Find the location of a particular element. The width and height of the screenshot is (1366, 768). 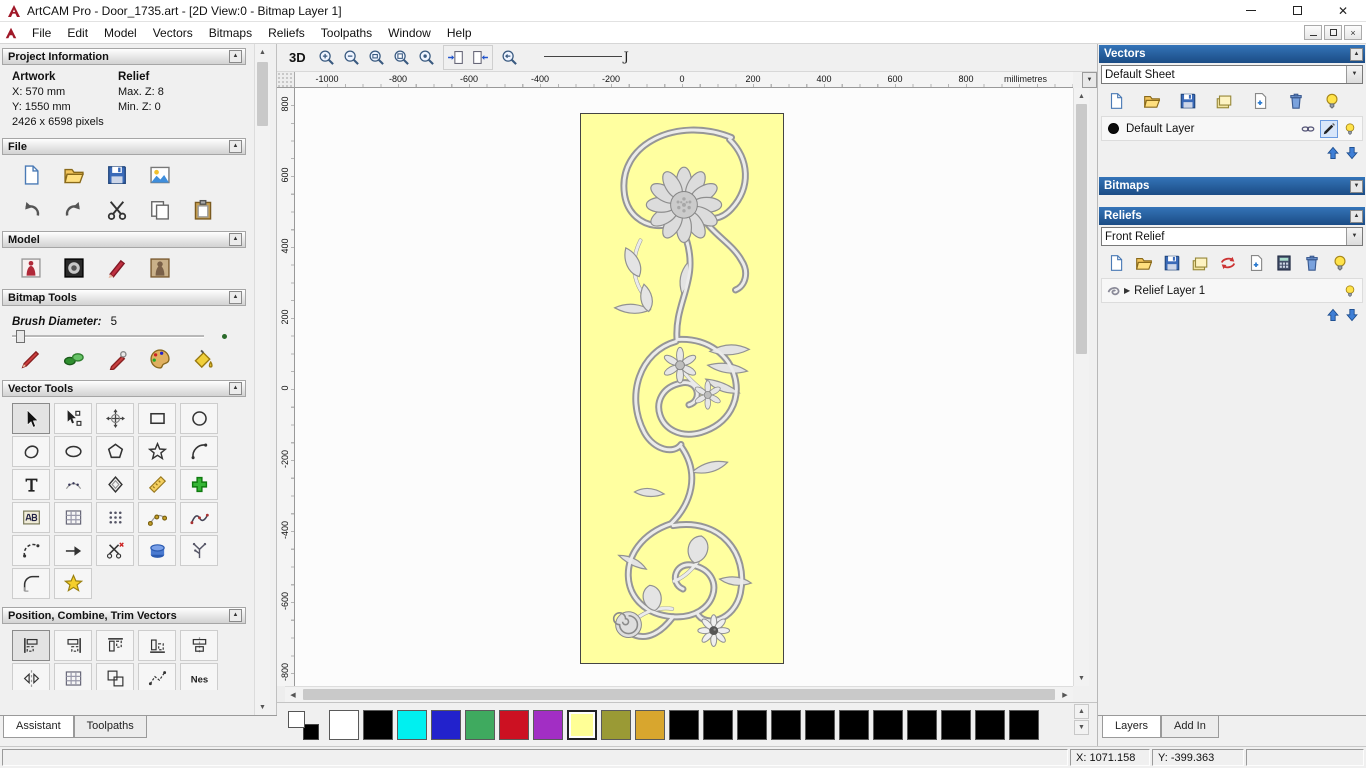

spline-smoothness-widget: J is located at coordinates (586, 57).